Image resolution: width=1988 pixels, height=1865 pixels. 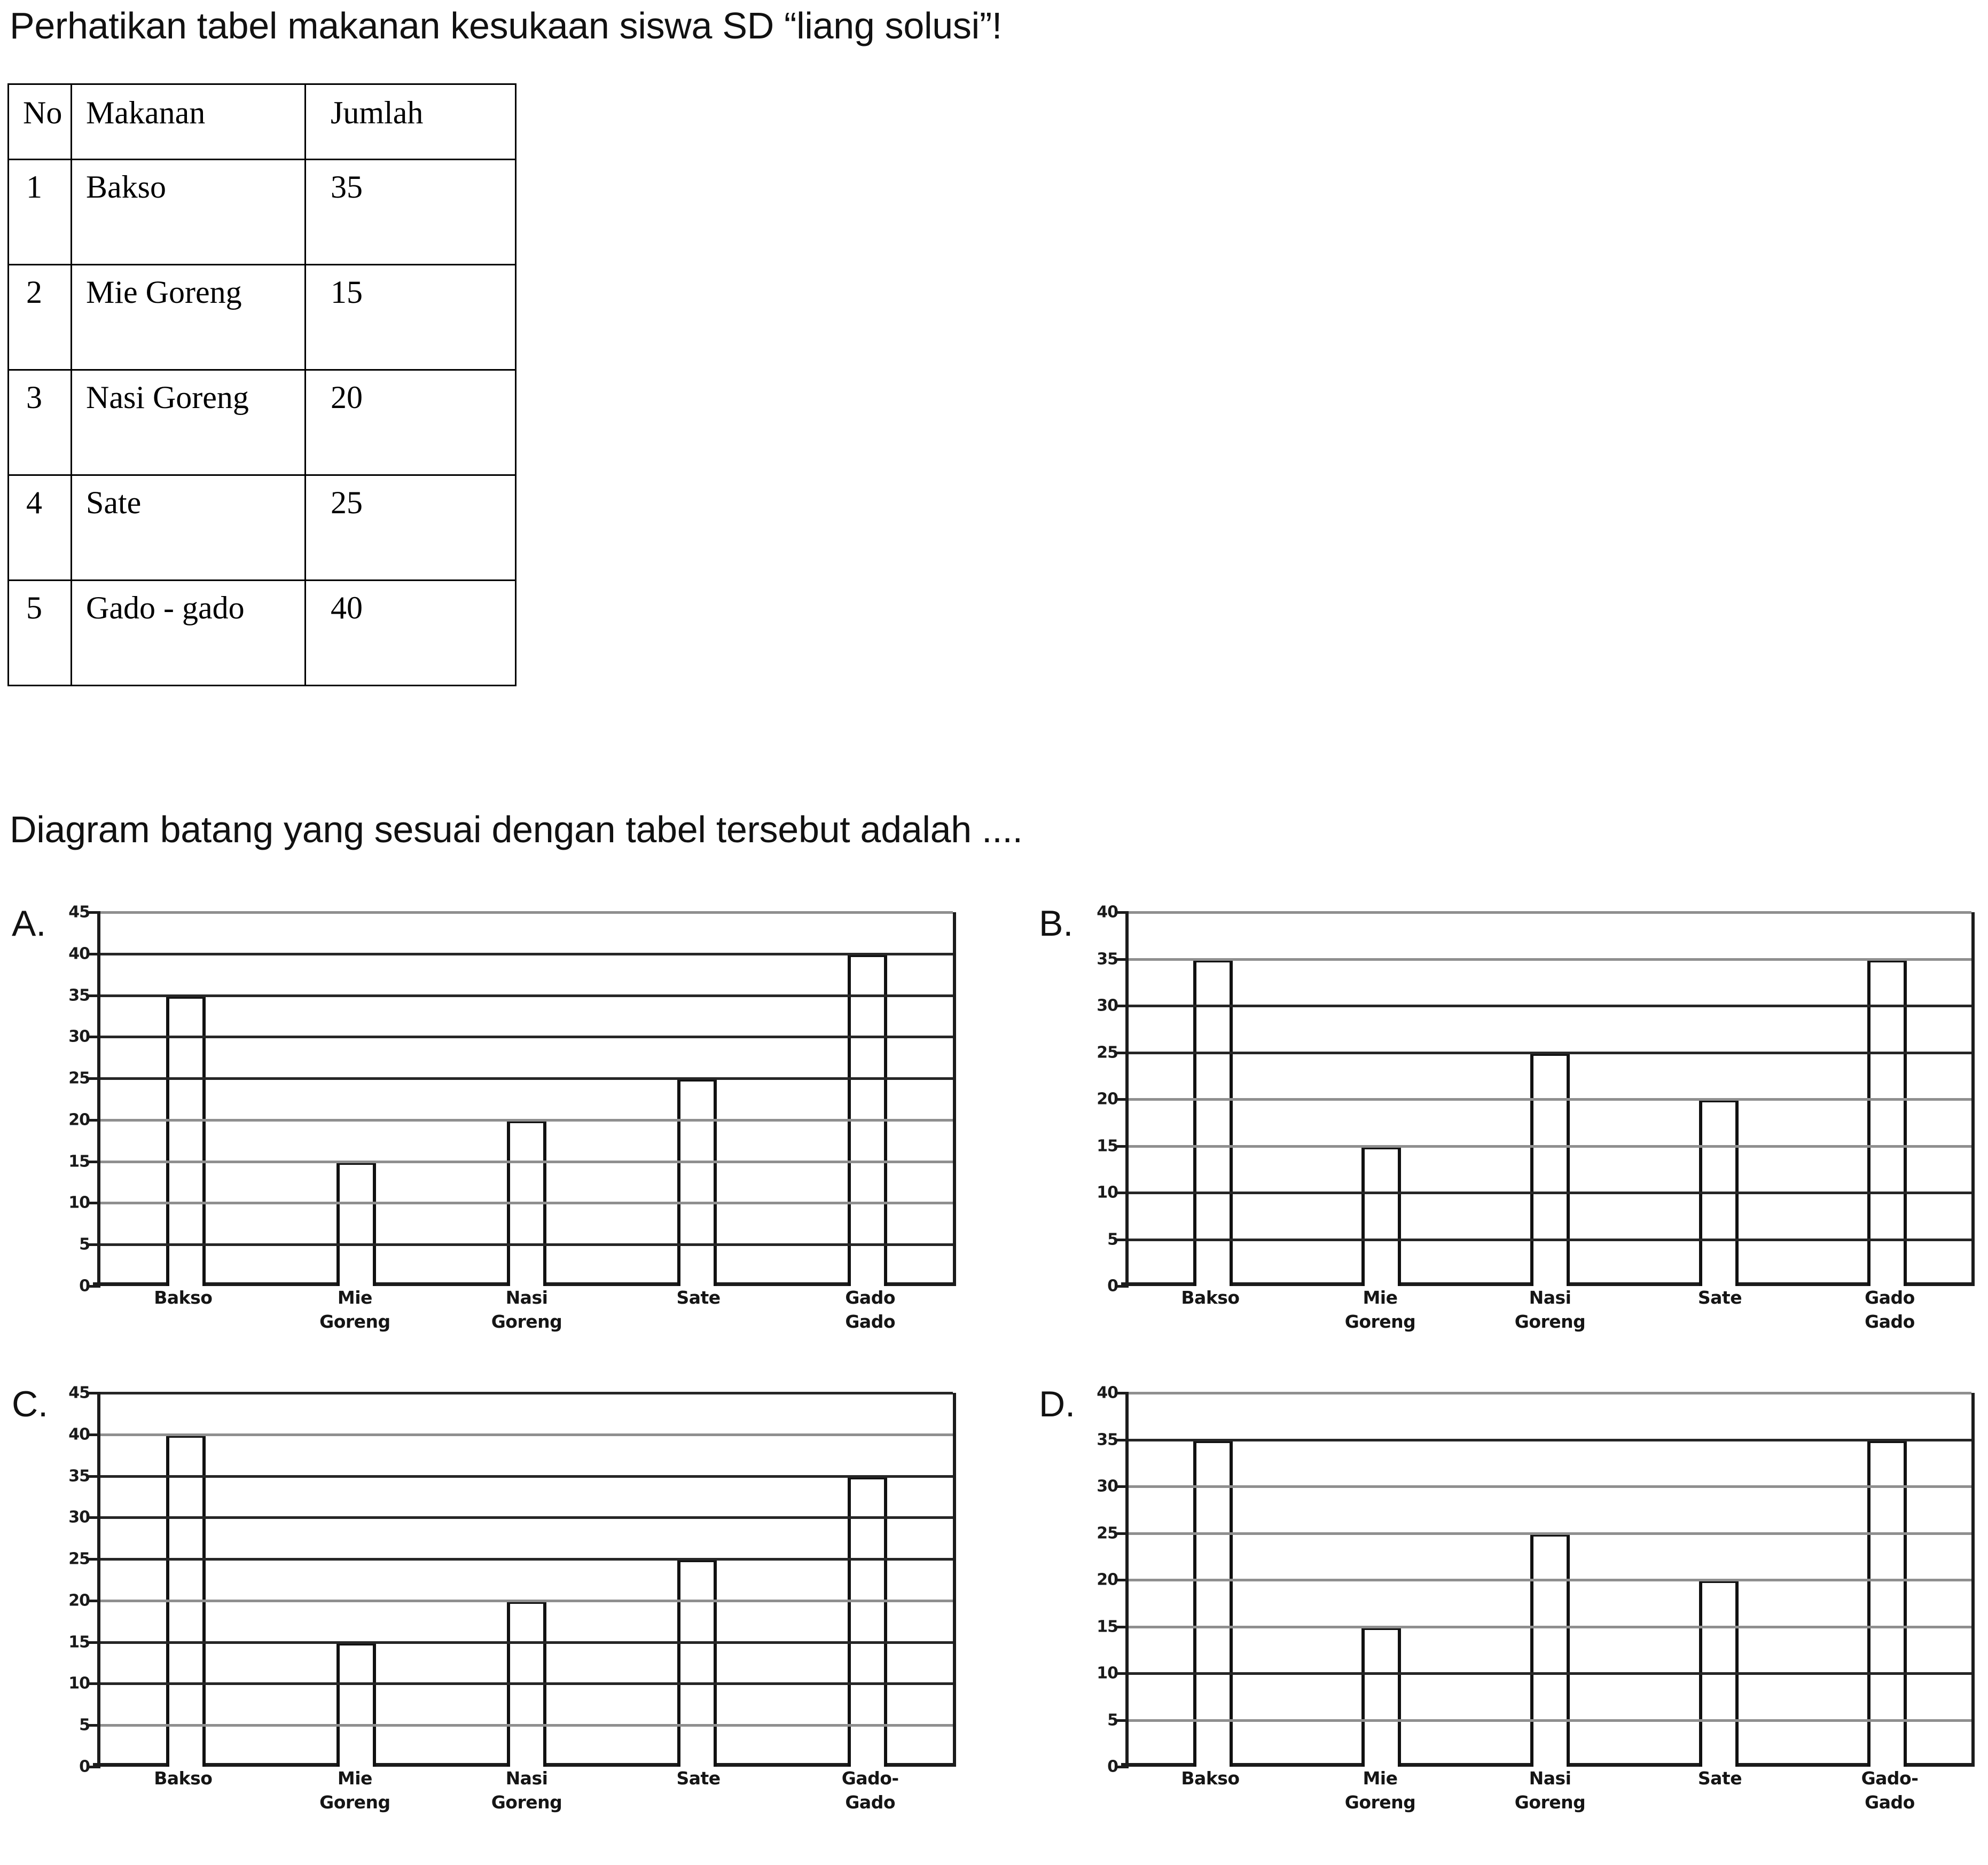 I want to click on cell-no: 3, so click(x=40, y=422).